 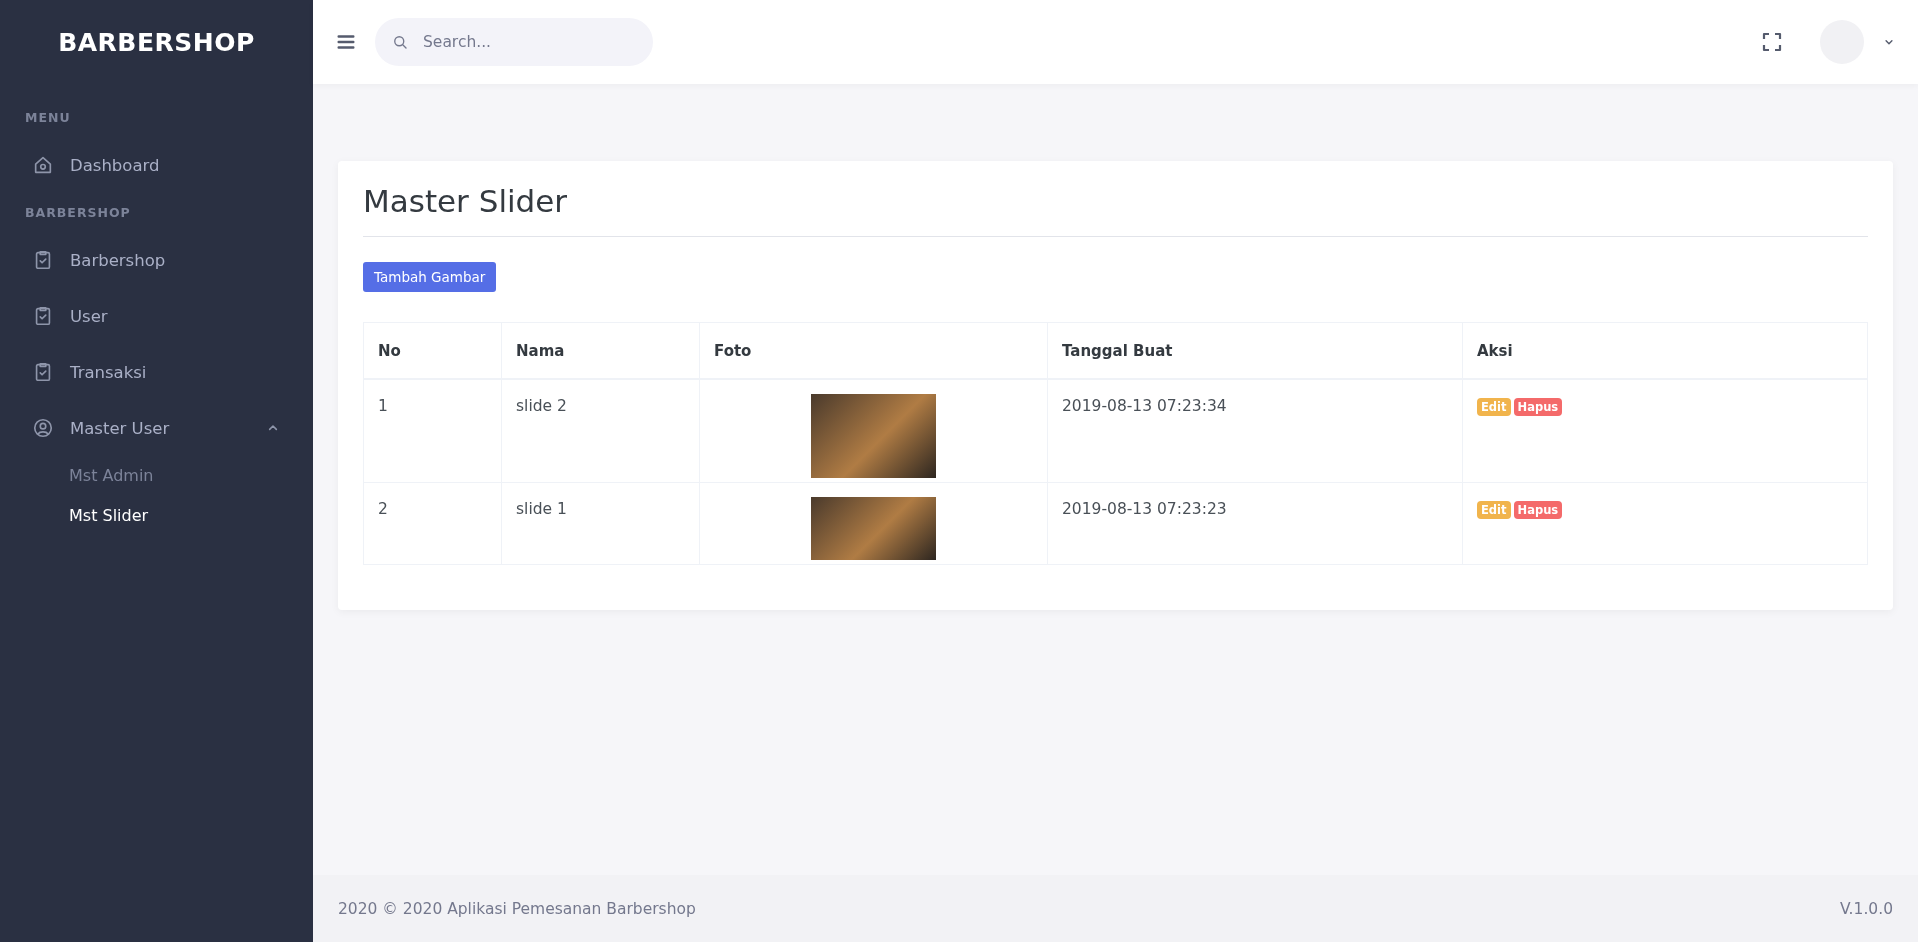 I want to click on house-icon, so click(x=43, y=165).